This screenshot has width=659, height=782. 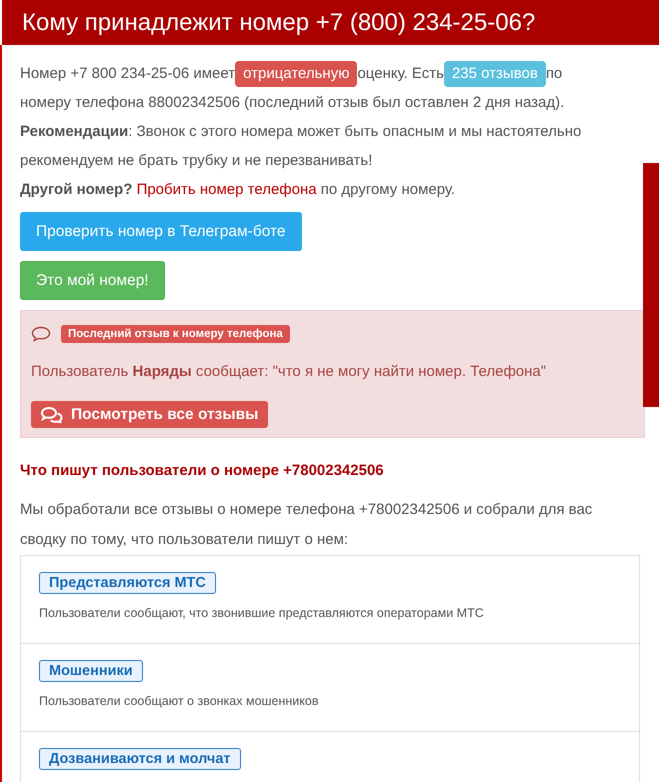 I want to click on comments-icon, so click(x=52, y=414).